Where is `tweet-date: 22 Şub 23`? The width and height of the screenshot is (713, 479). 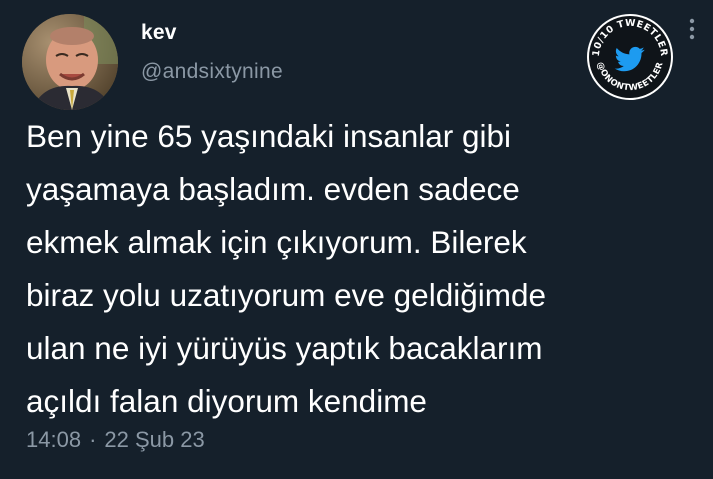
tweet-date: 22 Şub 23 is located at coordinates (154, 439).